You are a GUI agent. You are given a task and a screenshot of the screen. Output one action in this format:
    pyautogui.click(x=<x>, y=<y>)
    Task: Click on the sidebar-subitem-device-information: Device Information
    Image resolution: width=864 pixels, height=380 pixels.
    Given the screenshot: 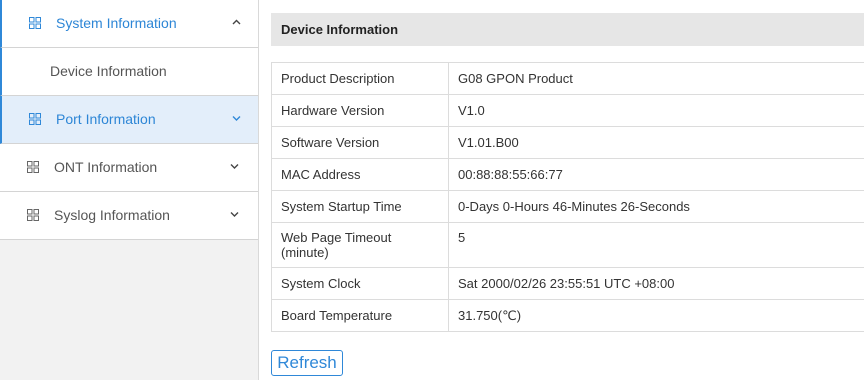 What is the action you would take?
    pyautogui.click(x=129, y=72)
    